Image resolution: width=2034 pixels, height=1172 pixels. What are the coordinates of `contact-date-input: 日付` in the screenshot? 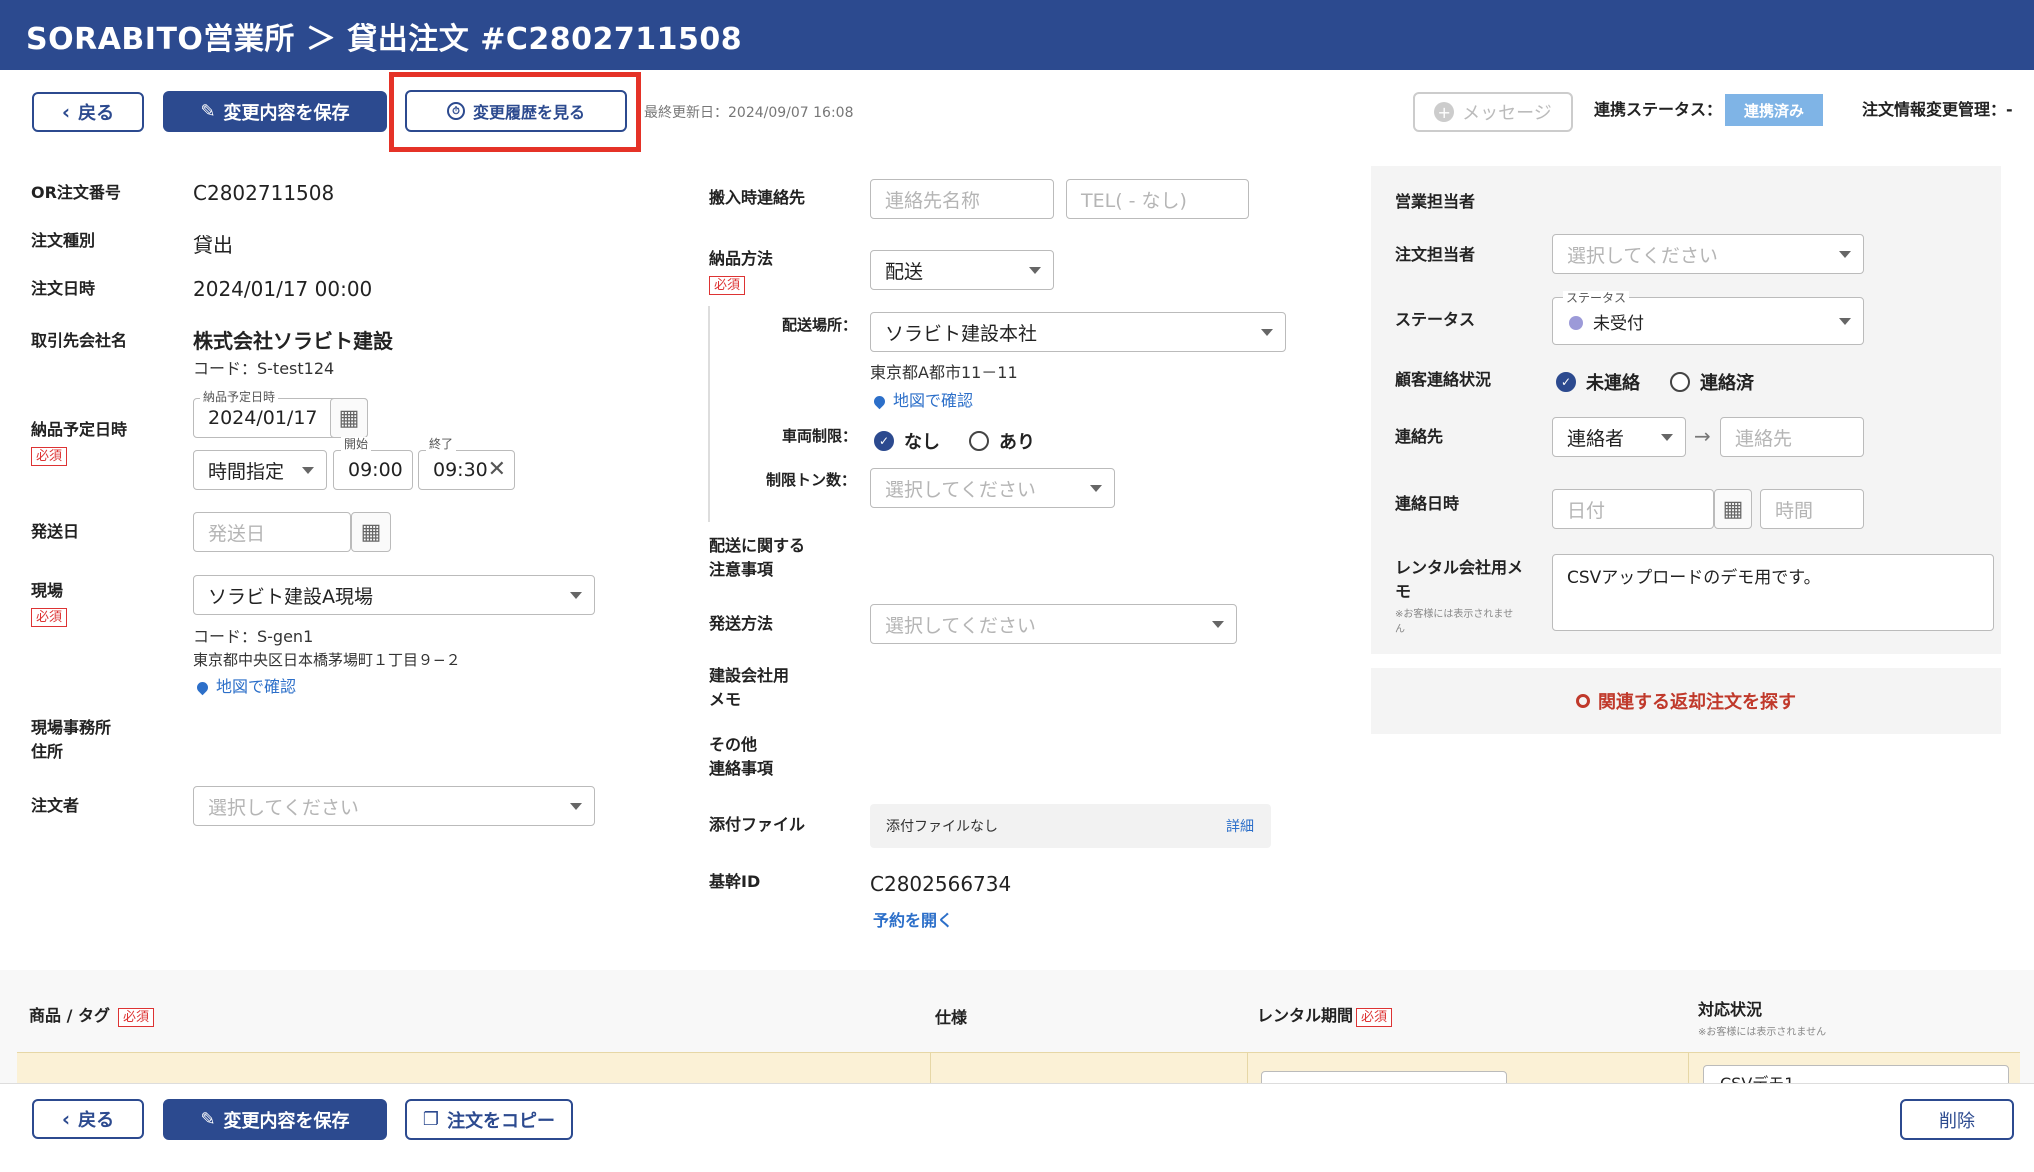 It's located at (1633, 509).